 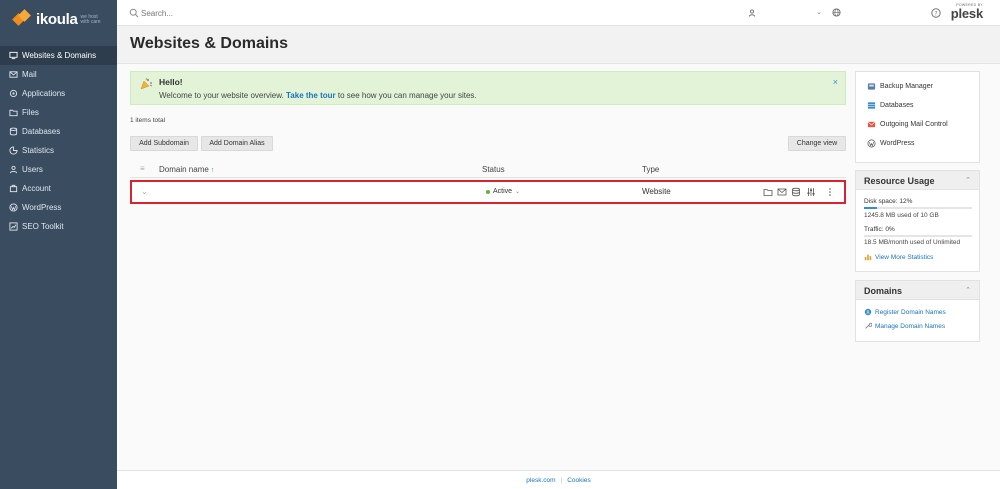 I want to click on brand-name: ikoula, so click(x=57, y=19).